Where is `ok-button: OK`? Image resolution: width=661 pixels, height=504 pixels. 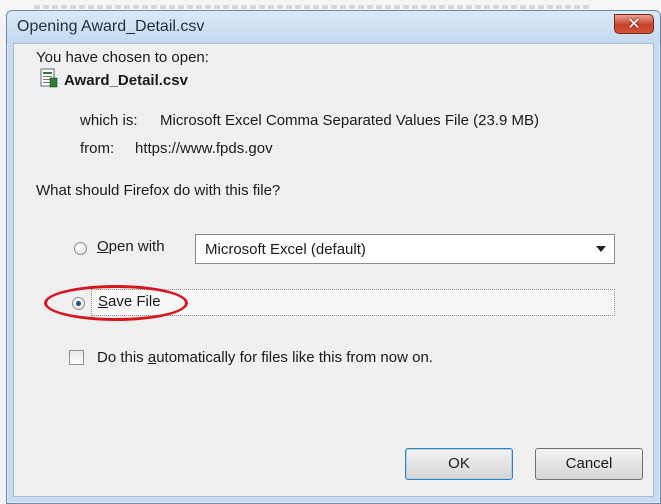
ok-button: OK is located at coordinates (459, 464).